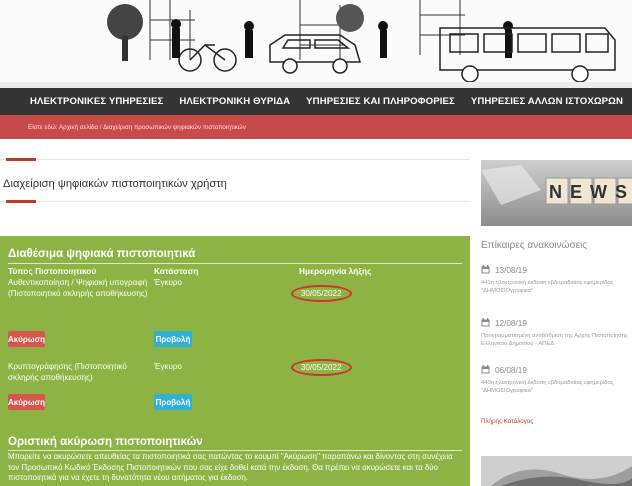  Describe the element at coordinates (556, 471) in the screenshot. I see `sidebar-image` at that location.